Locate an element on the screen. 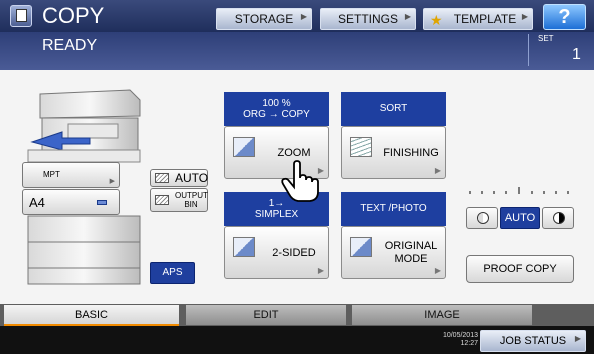  app-title: COPY is located at coordinates (73, 15).